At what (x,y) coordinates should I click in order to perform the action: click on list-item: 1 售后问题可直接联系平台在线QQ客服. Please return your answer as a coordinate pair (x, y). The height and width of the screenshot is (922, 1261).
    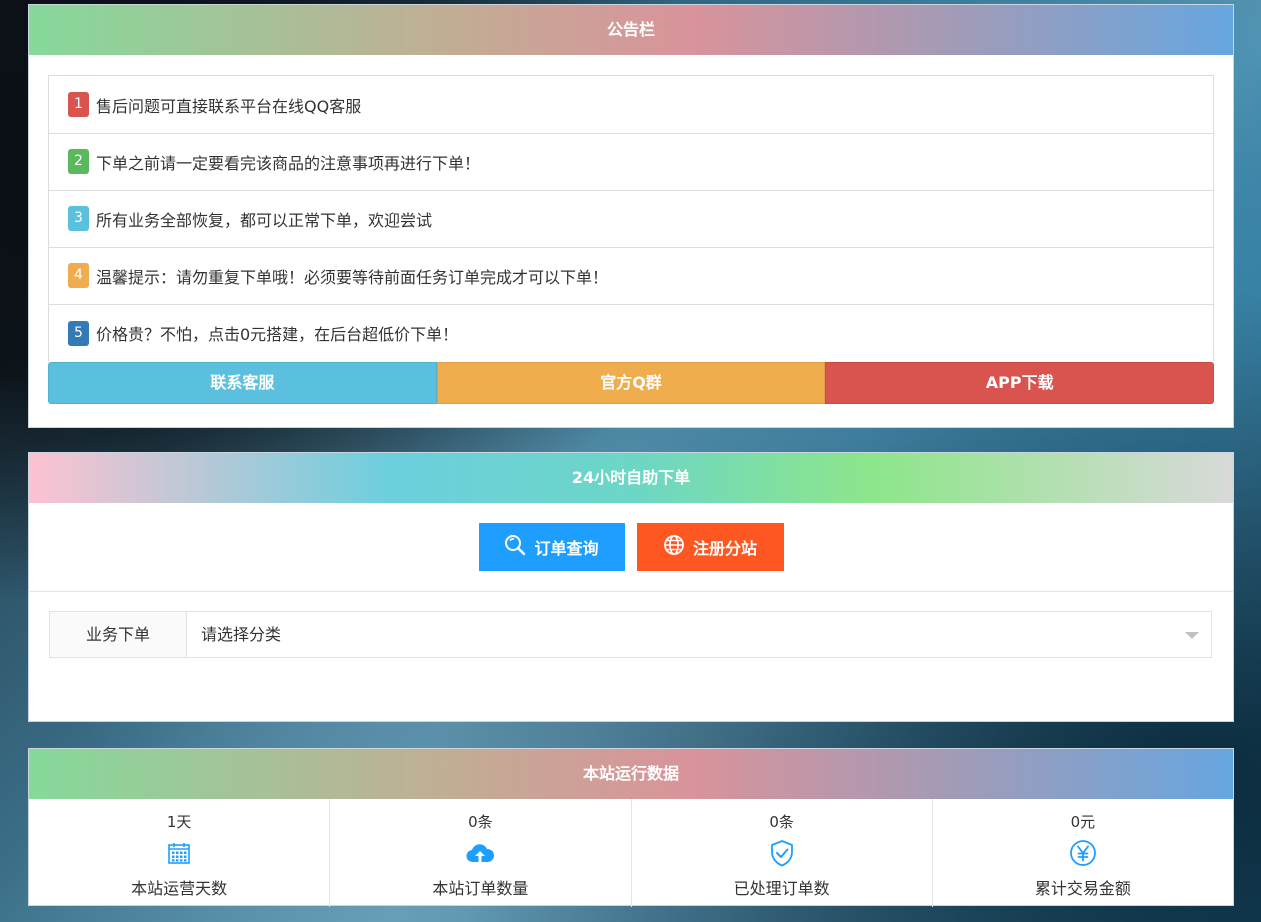
    Looking at the image, I should click on (631, 105).